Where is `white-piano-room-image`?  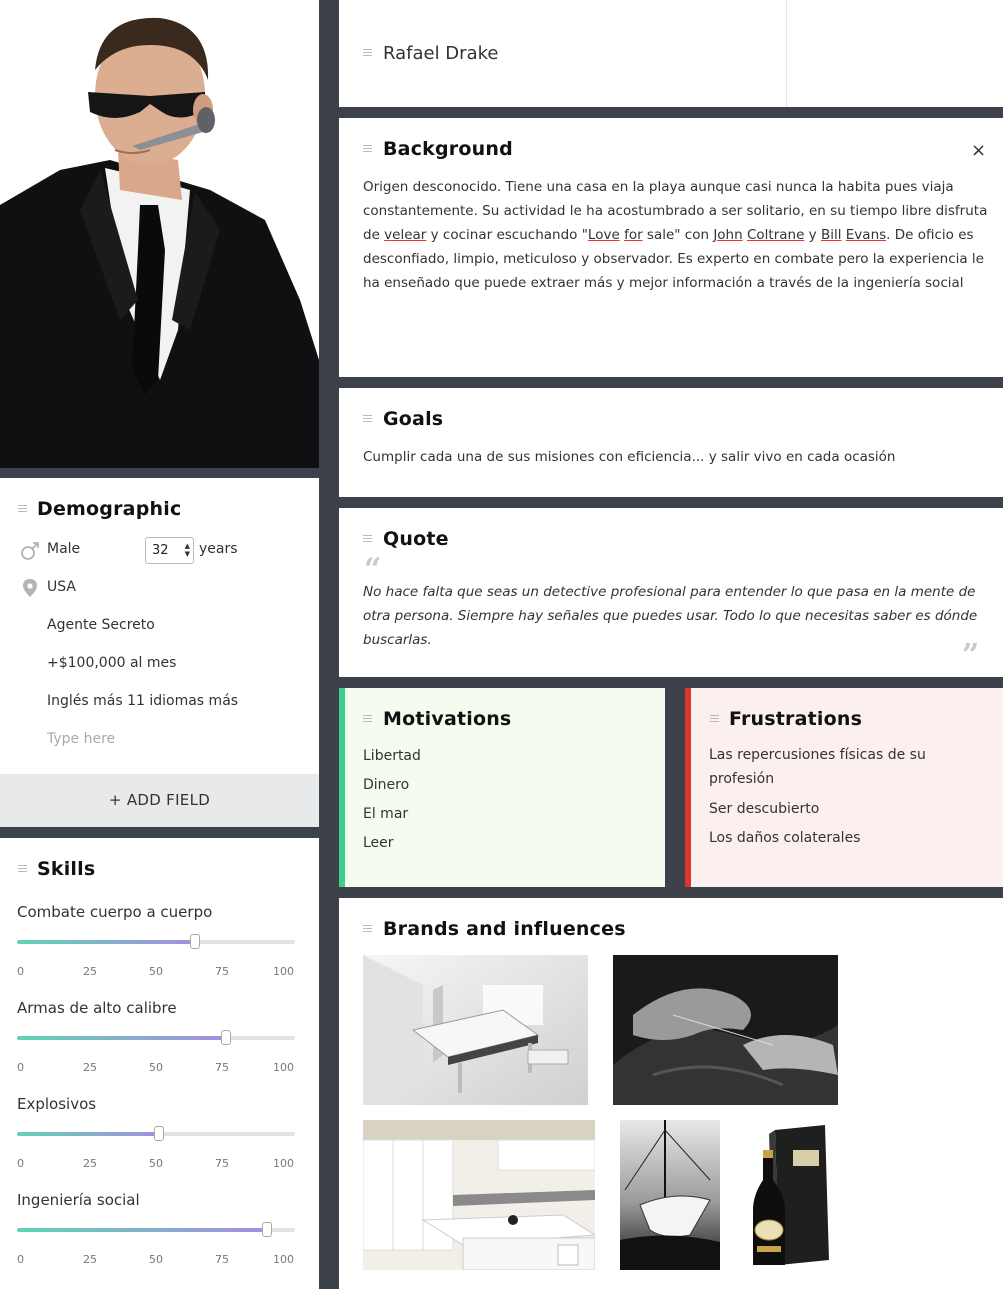
white-piano-room-image is located at coordinates (475, 1030).